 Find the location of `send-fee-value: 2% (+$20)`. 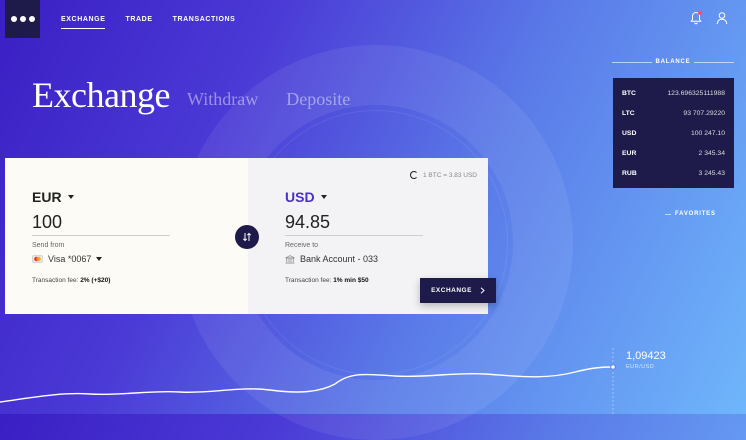

send-fee-value: 2% (+$20) is located at coordinates (95, 280).